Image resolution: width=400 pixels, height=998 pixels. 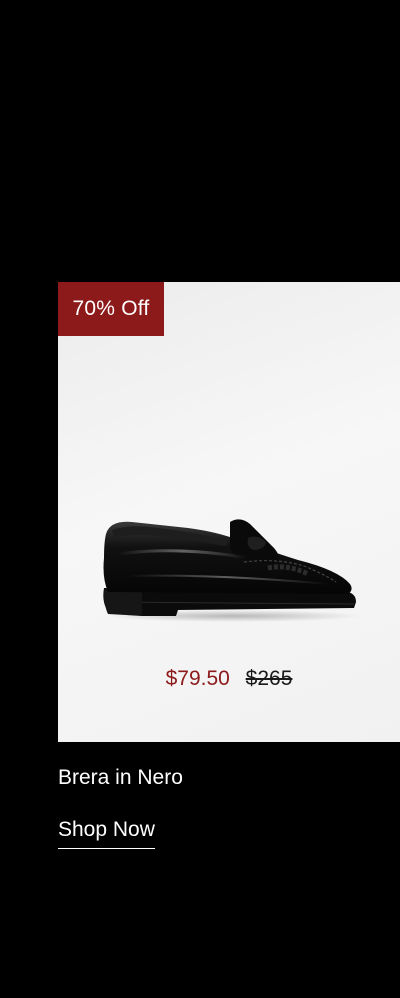 What do you see at coordinates (120, 778) in the screenshot?
I see `product-name: Brera in Nero` at bounding box center [120, 778].